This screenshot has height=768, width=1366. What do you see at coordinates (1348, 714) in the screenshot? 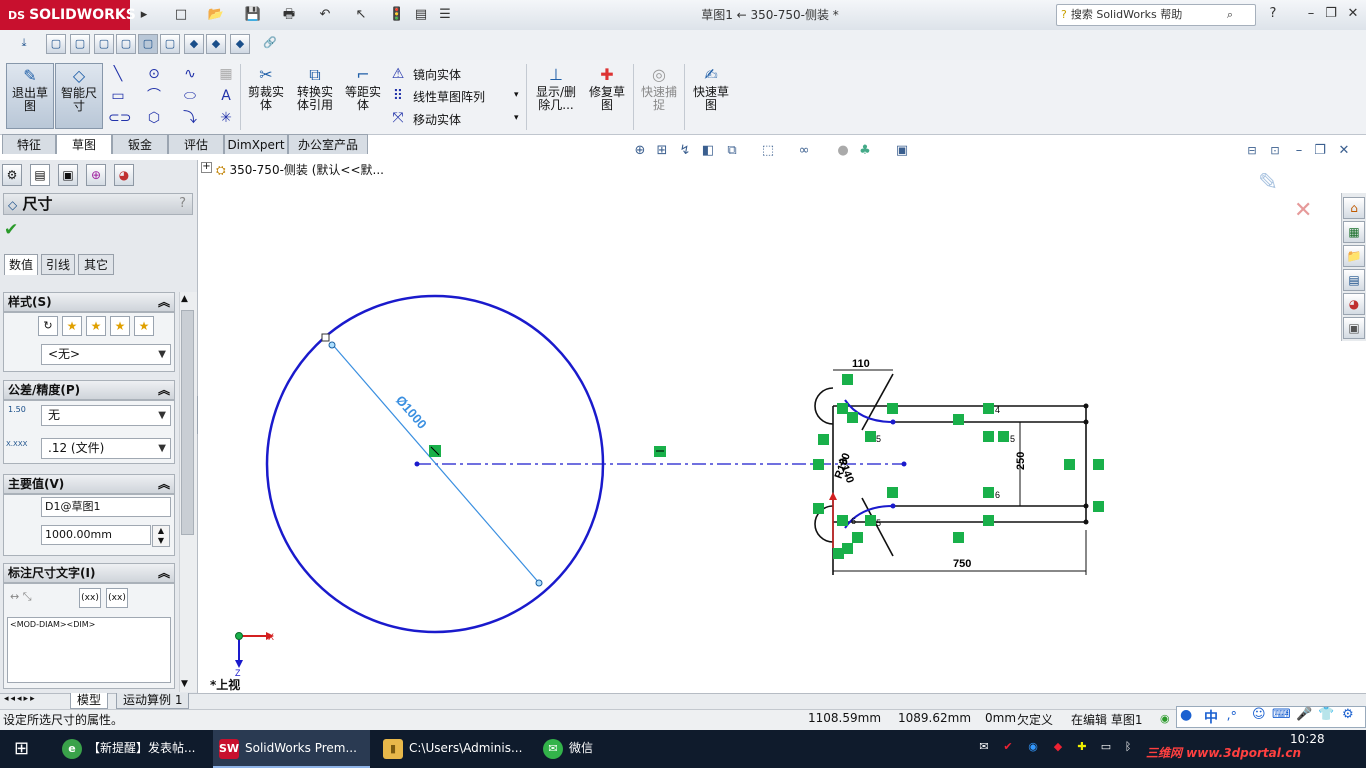
I see `ime-settings-icon: ⚙` at bounding box center [1348, 714].